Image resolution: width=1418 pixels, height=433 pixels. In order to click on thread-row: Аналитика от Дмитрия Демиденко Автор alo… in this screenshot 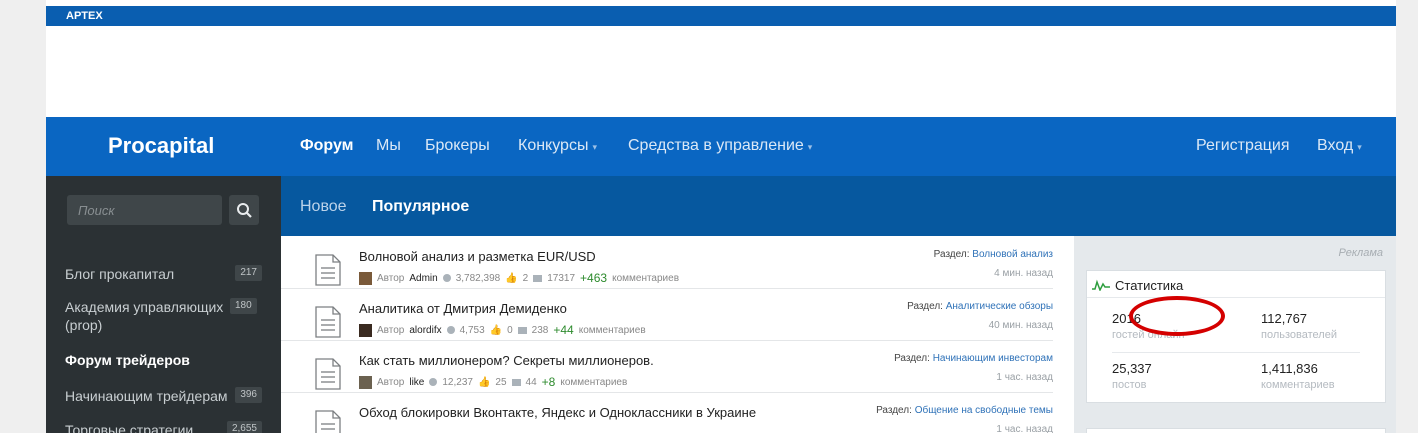, I will do `click(667, 314)`.